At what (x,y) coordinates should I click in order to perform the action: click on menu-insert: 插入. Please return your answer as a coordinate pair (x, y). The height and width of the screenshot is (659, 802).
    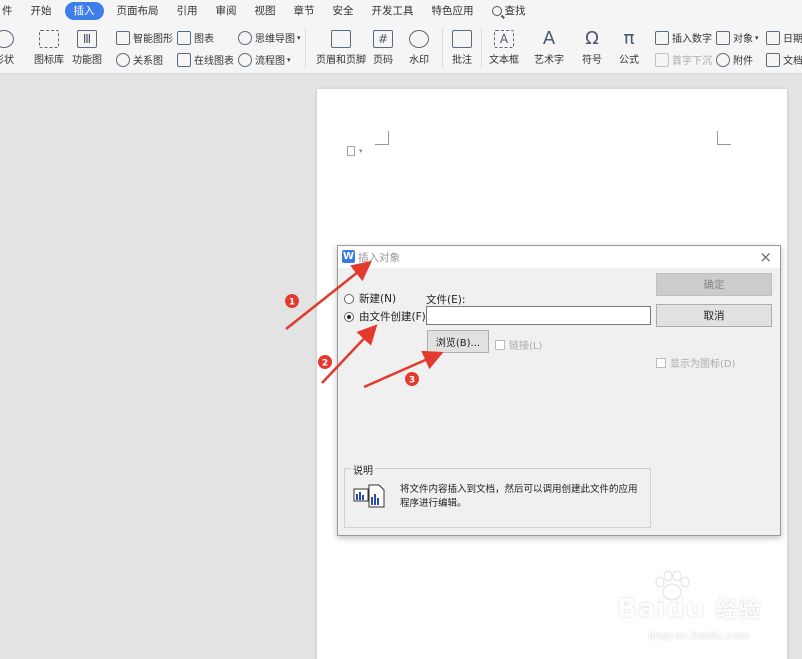
    Looking at the image, I should click on (84, 11).